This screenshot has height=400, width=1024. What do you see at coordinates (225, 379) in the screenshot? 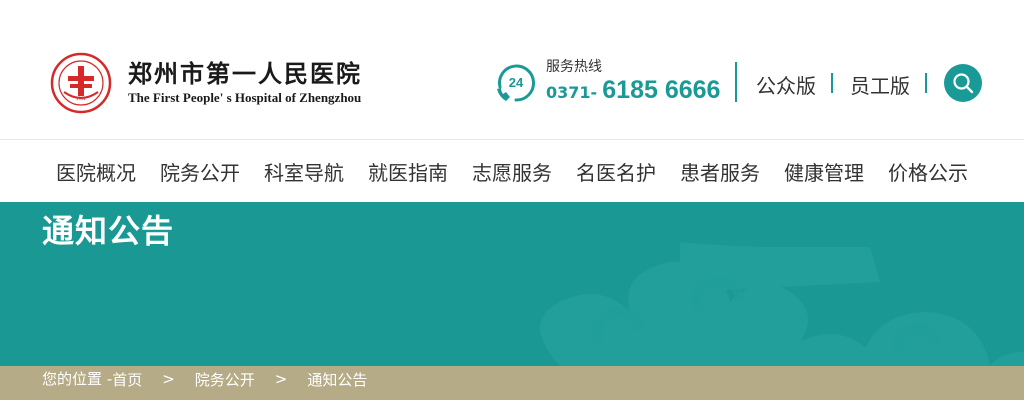
I see `breadcrumb-affairs-link: 院务公开` at bounding box center [225, 379].